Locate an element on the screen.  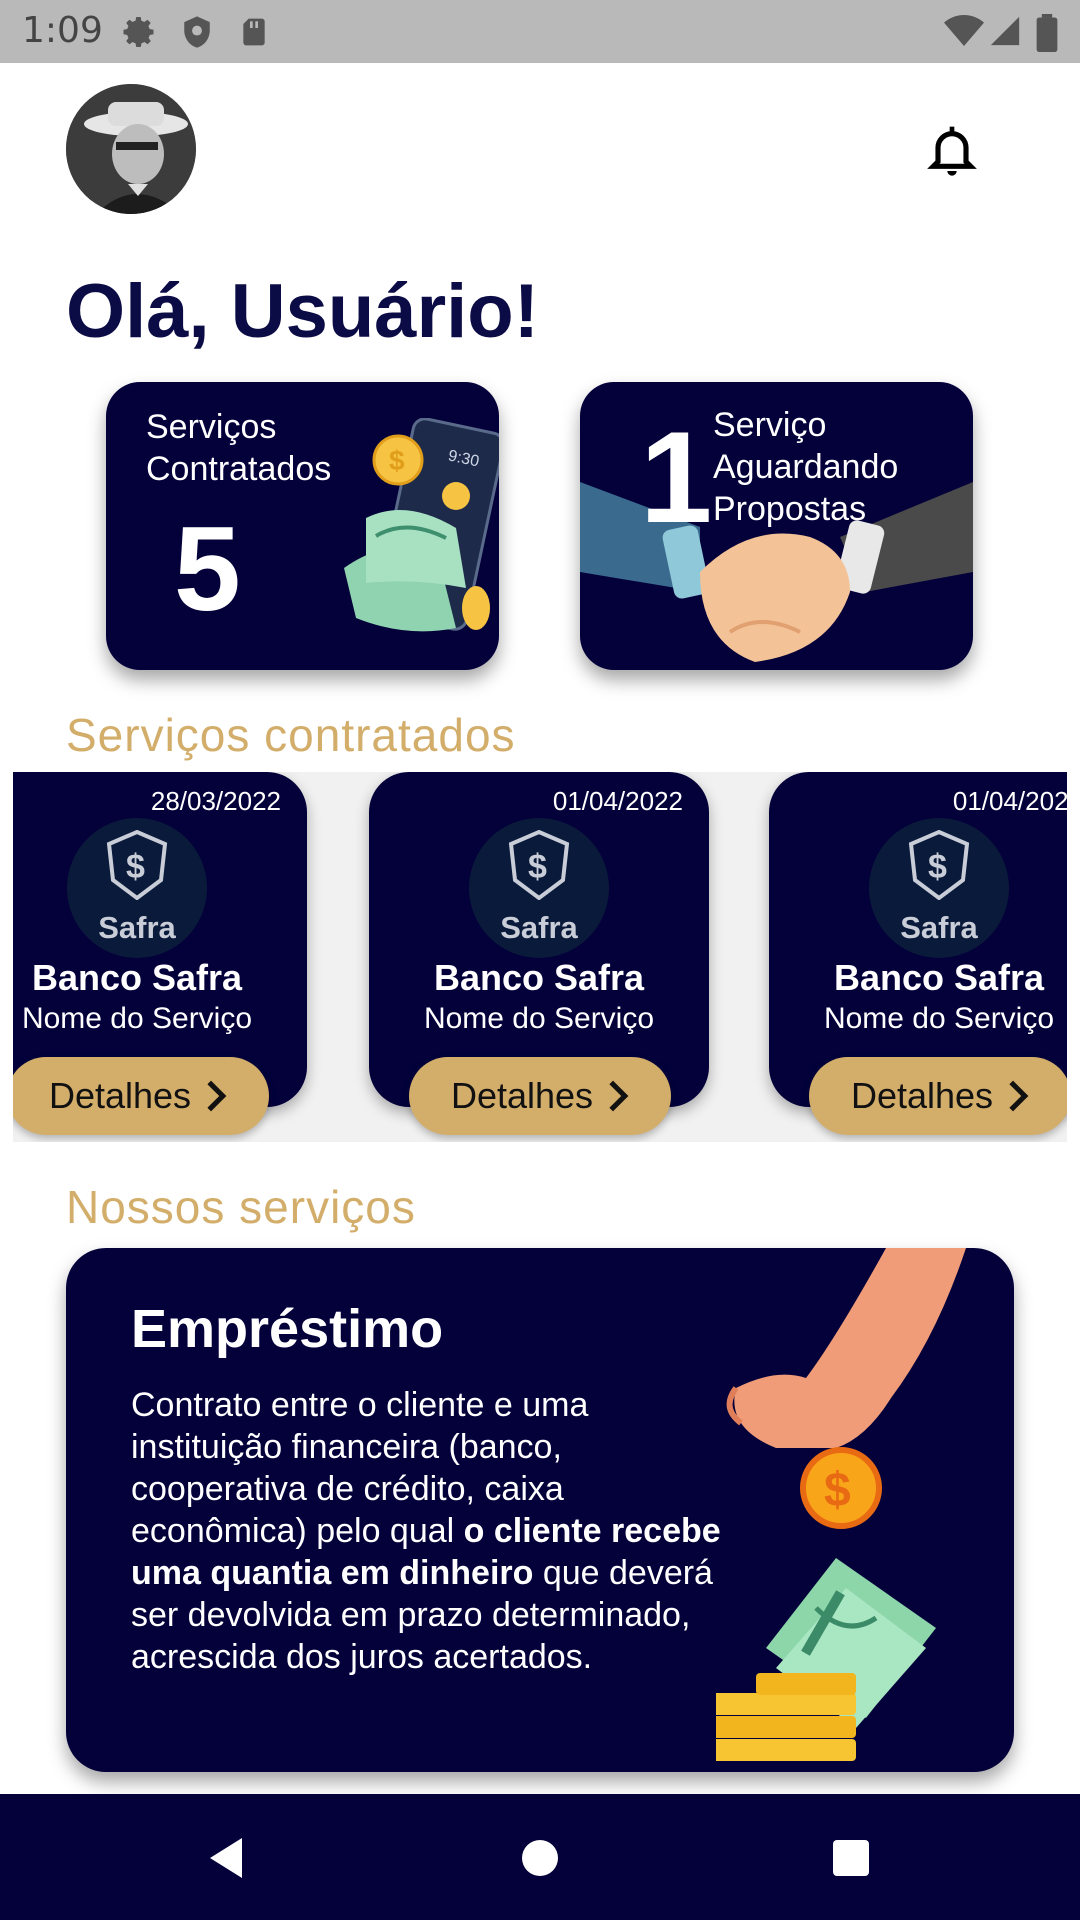
contracted-services-heading: Serviços contratados is located at coordinates (291, 735).